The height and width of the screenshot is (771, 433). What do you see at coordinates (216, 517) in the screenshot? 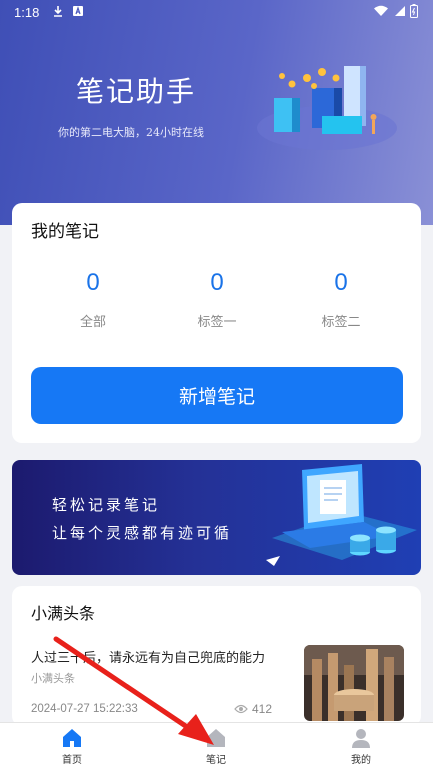
I see `promo-banner: 轻松记录笔记 让每个灵感都有迹可循` at bounding box center [216, 517].